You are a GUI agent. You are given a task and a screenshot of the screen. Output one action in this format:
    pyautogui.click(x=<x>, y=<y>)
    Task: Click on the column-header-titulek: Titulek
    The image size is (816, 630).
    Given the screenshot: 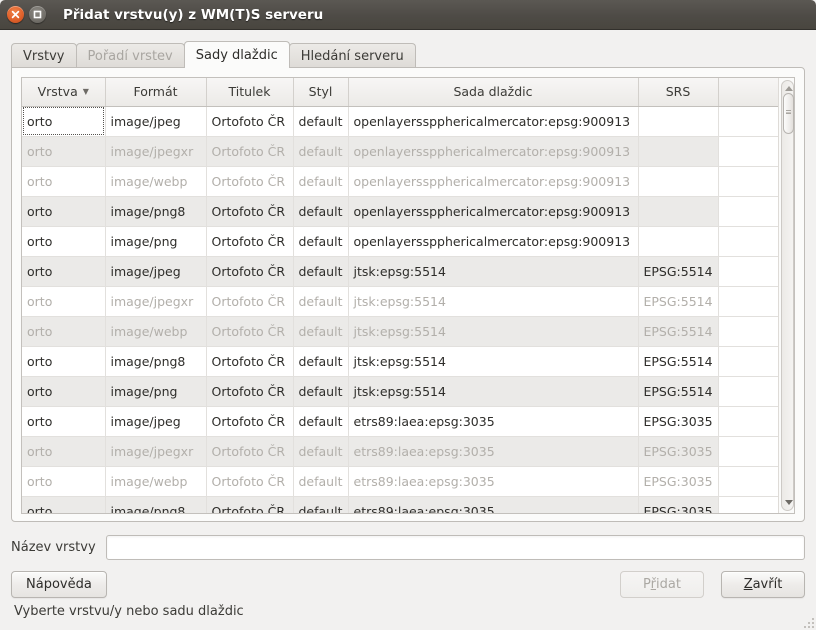 What is the action you would take?
    pyautogui.click(x=250, y=92)
    